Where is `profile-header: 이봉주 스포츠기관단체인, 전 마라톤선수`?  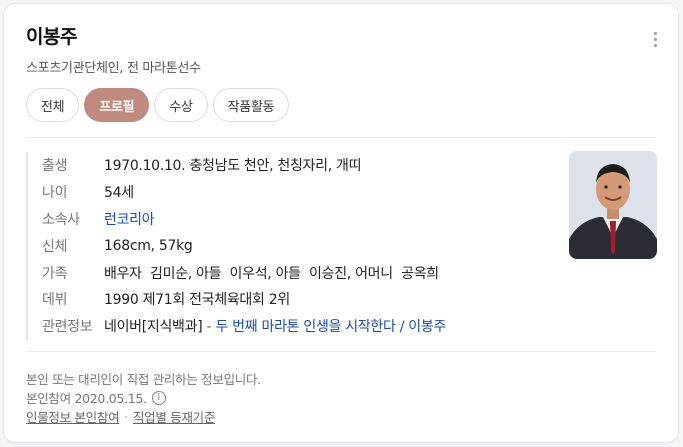 profile-header: 이봉주 스포츠기관단체인, 전 마라톤선수 is located at coordinates (113, 49).